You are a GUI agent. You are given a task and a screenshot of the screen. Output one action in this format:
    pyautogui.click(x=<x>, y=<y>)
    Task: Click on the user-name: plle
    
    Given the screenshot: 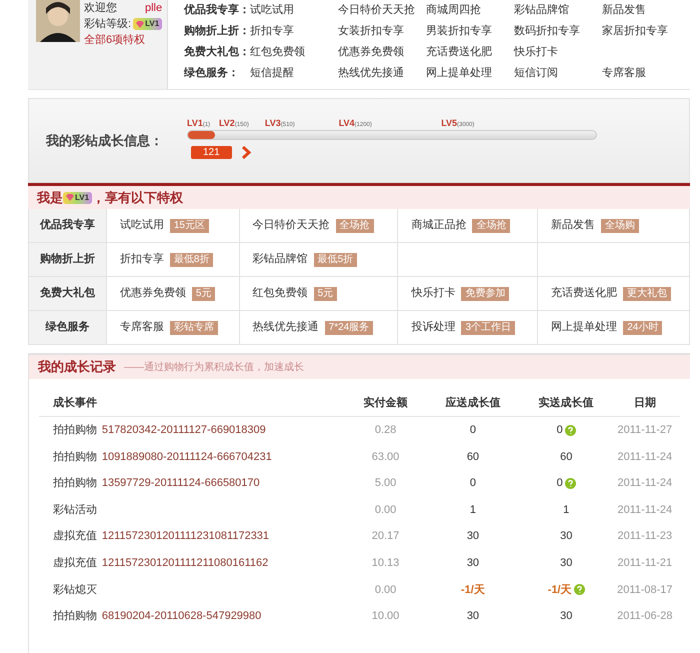 What is the action you would take?
    pyautogui.click(x=153, y=8)
    